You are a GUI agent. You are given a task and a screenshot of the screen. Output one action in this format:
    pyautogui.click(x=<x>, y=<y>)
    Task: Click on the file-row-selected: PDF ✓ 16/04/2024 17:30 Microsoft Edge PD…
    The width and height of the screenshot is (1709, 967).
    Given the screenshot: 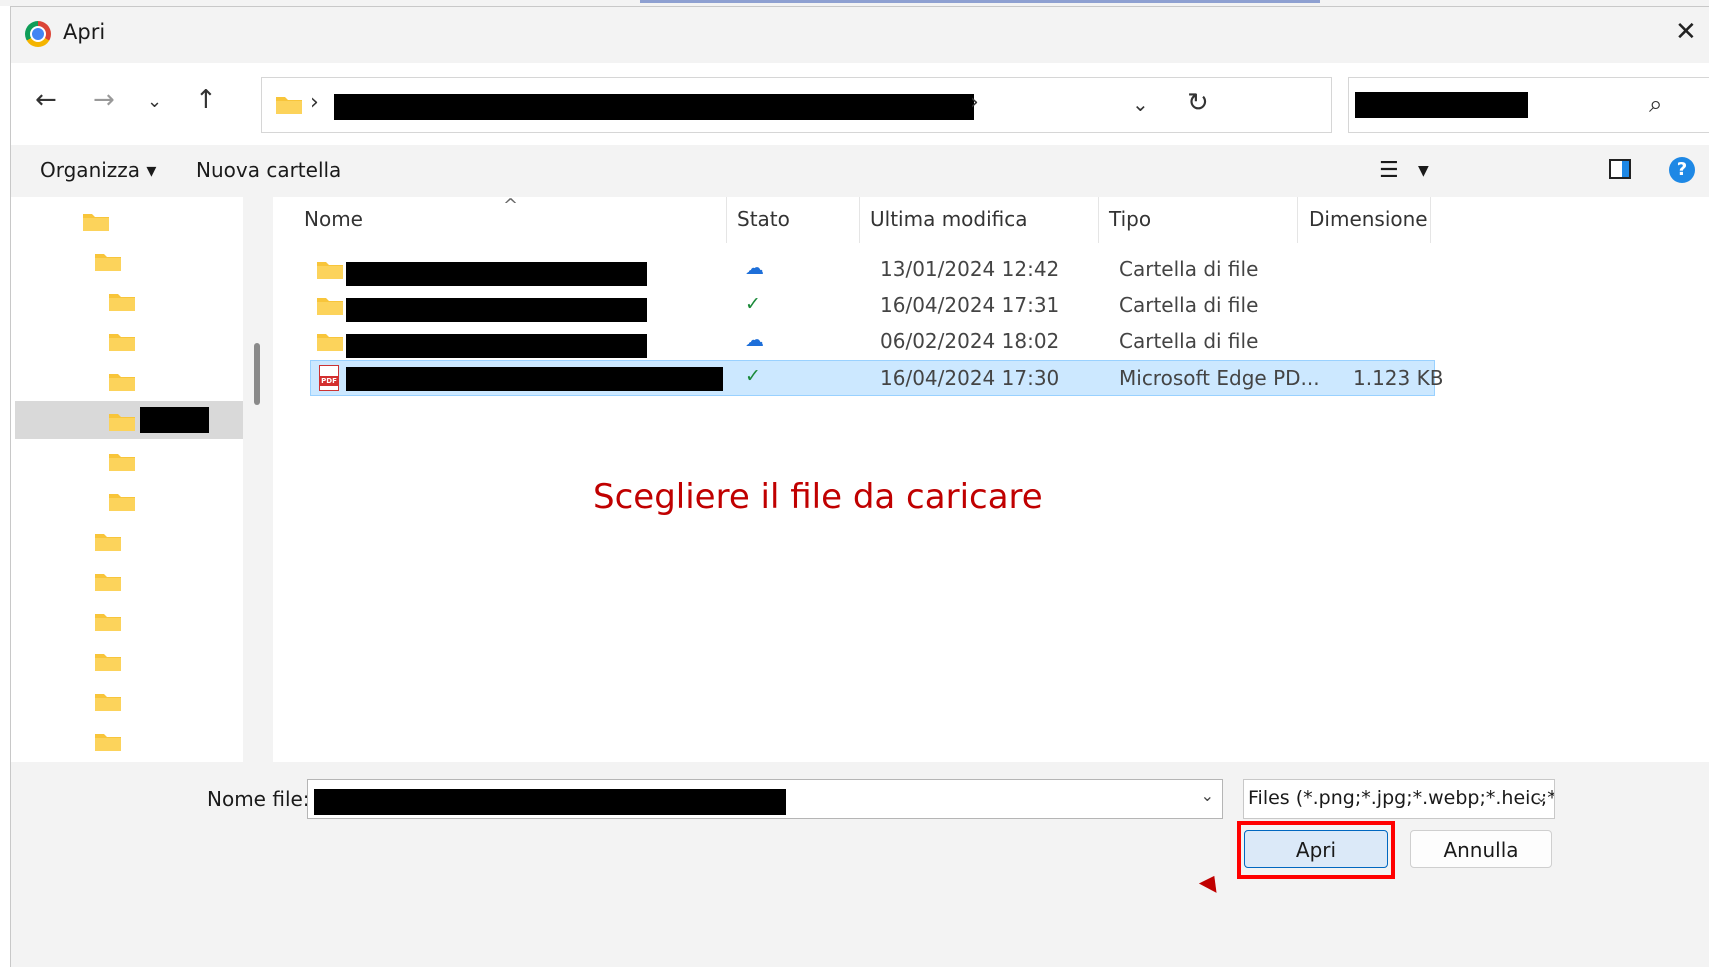 What is the action you would take?
    pyautogui.click(x=876, y=378)
    